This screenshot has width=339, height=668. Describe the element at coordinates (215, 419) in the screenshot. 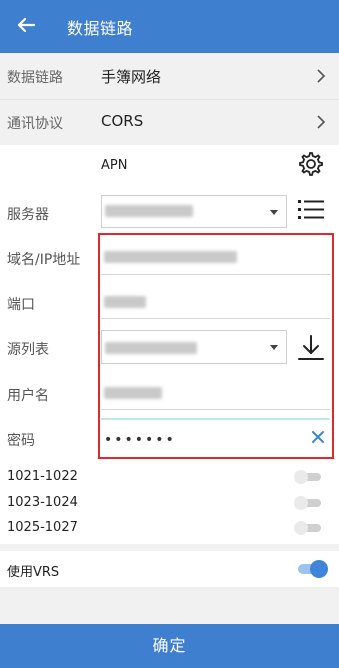

I see `active-field-indicator` at that location.